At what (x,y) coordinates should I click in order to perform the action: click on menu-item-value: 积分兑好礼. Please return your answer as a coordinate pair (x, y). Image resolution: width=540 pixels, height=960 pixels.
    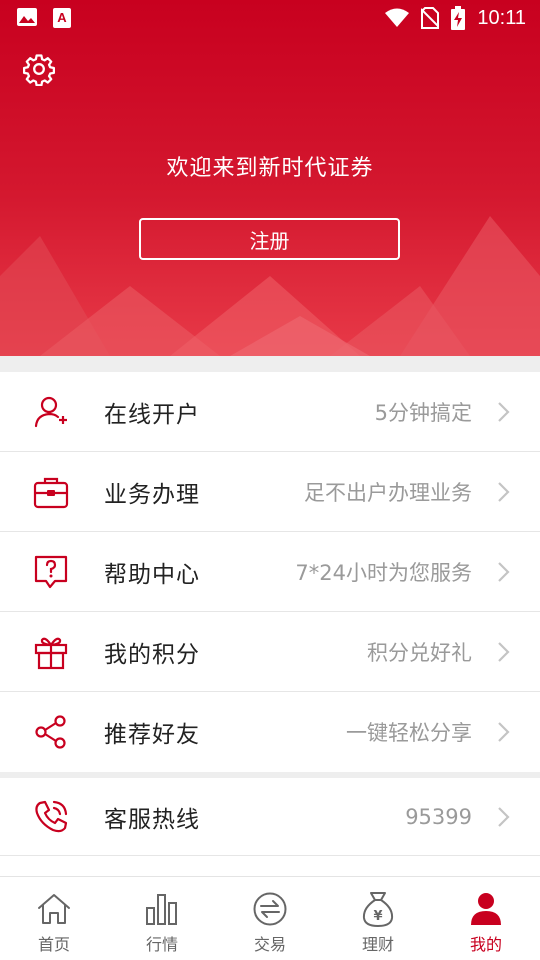
    Looking at the image, I should click on (419, 653).